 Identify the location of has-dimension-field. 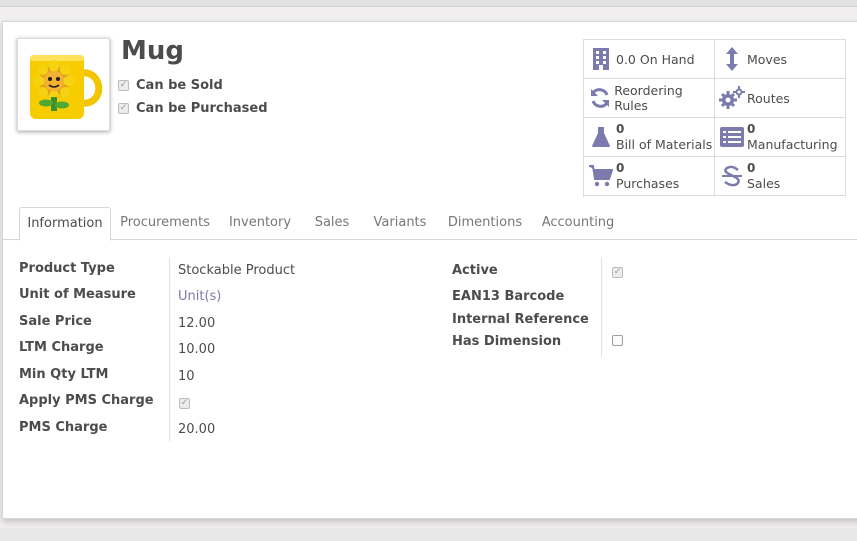
(621, 342).